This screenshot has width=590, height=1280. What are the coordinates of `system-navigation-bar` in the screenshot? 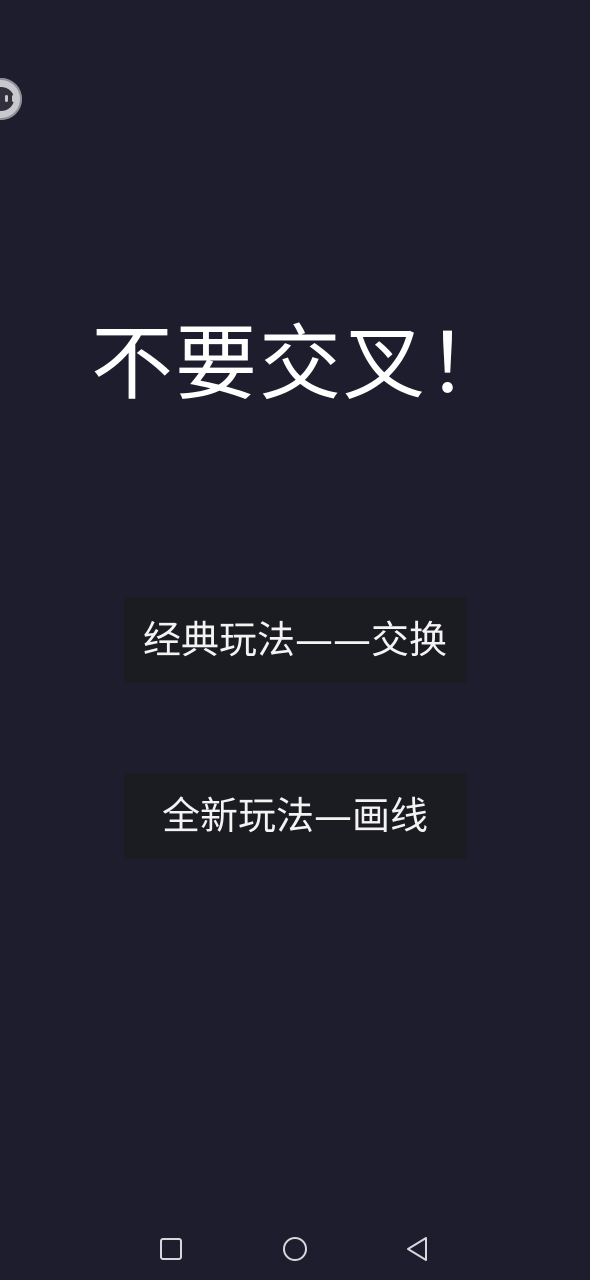 It's located at (295, 1249).